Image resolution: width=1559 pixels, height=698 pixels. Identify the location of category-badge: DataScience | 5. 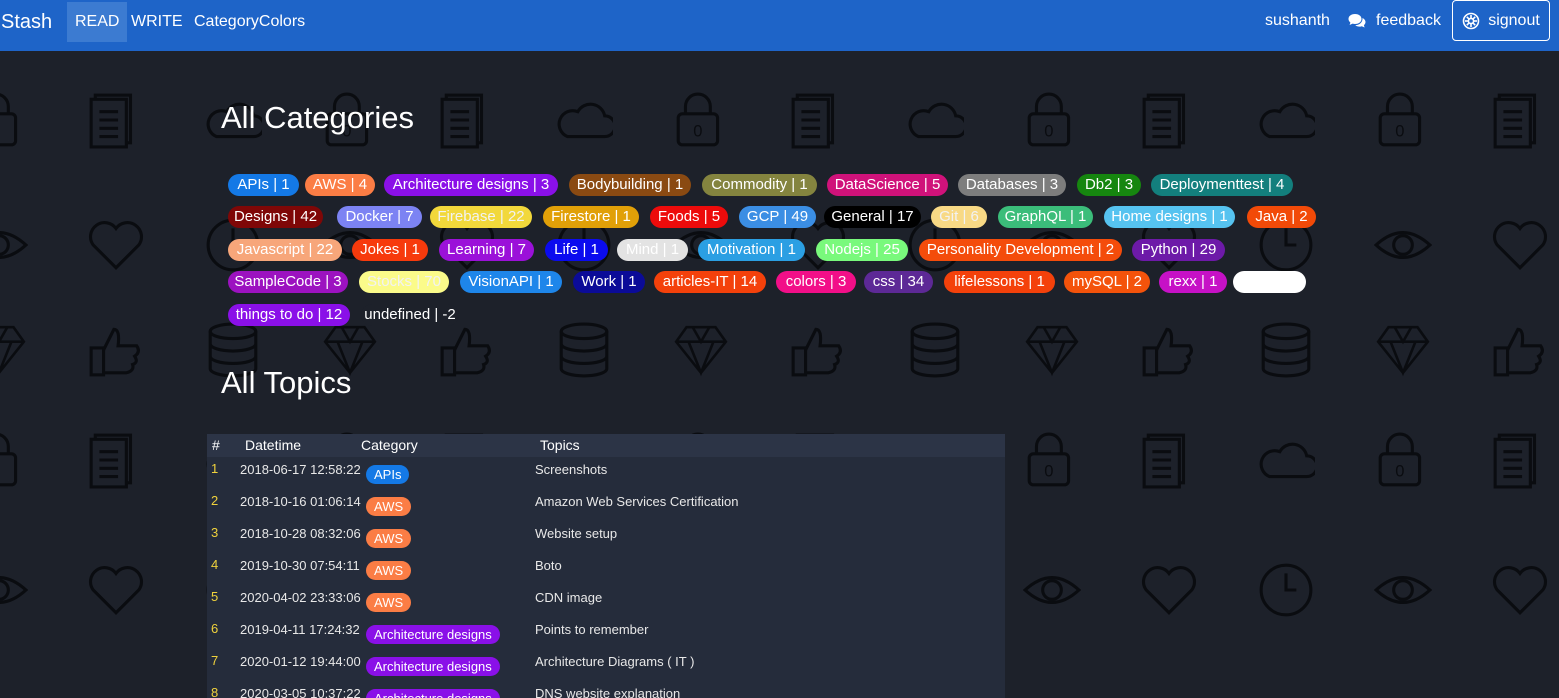
(887, 185).